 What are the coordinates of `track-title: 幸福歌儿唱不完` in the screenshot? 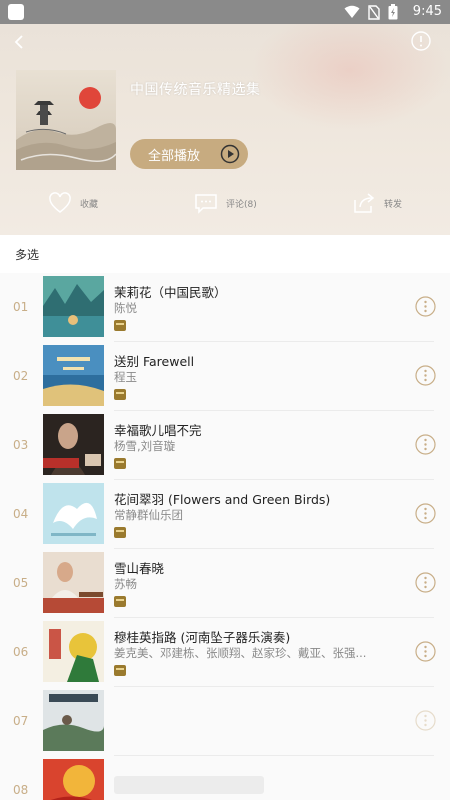 It's located at (158, 430).